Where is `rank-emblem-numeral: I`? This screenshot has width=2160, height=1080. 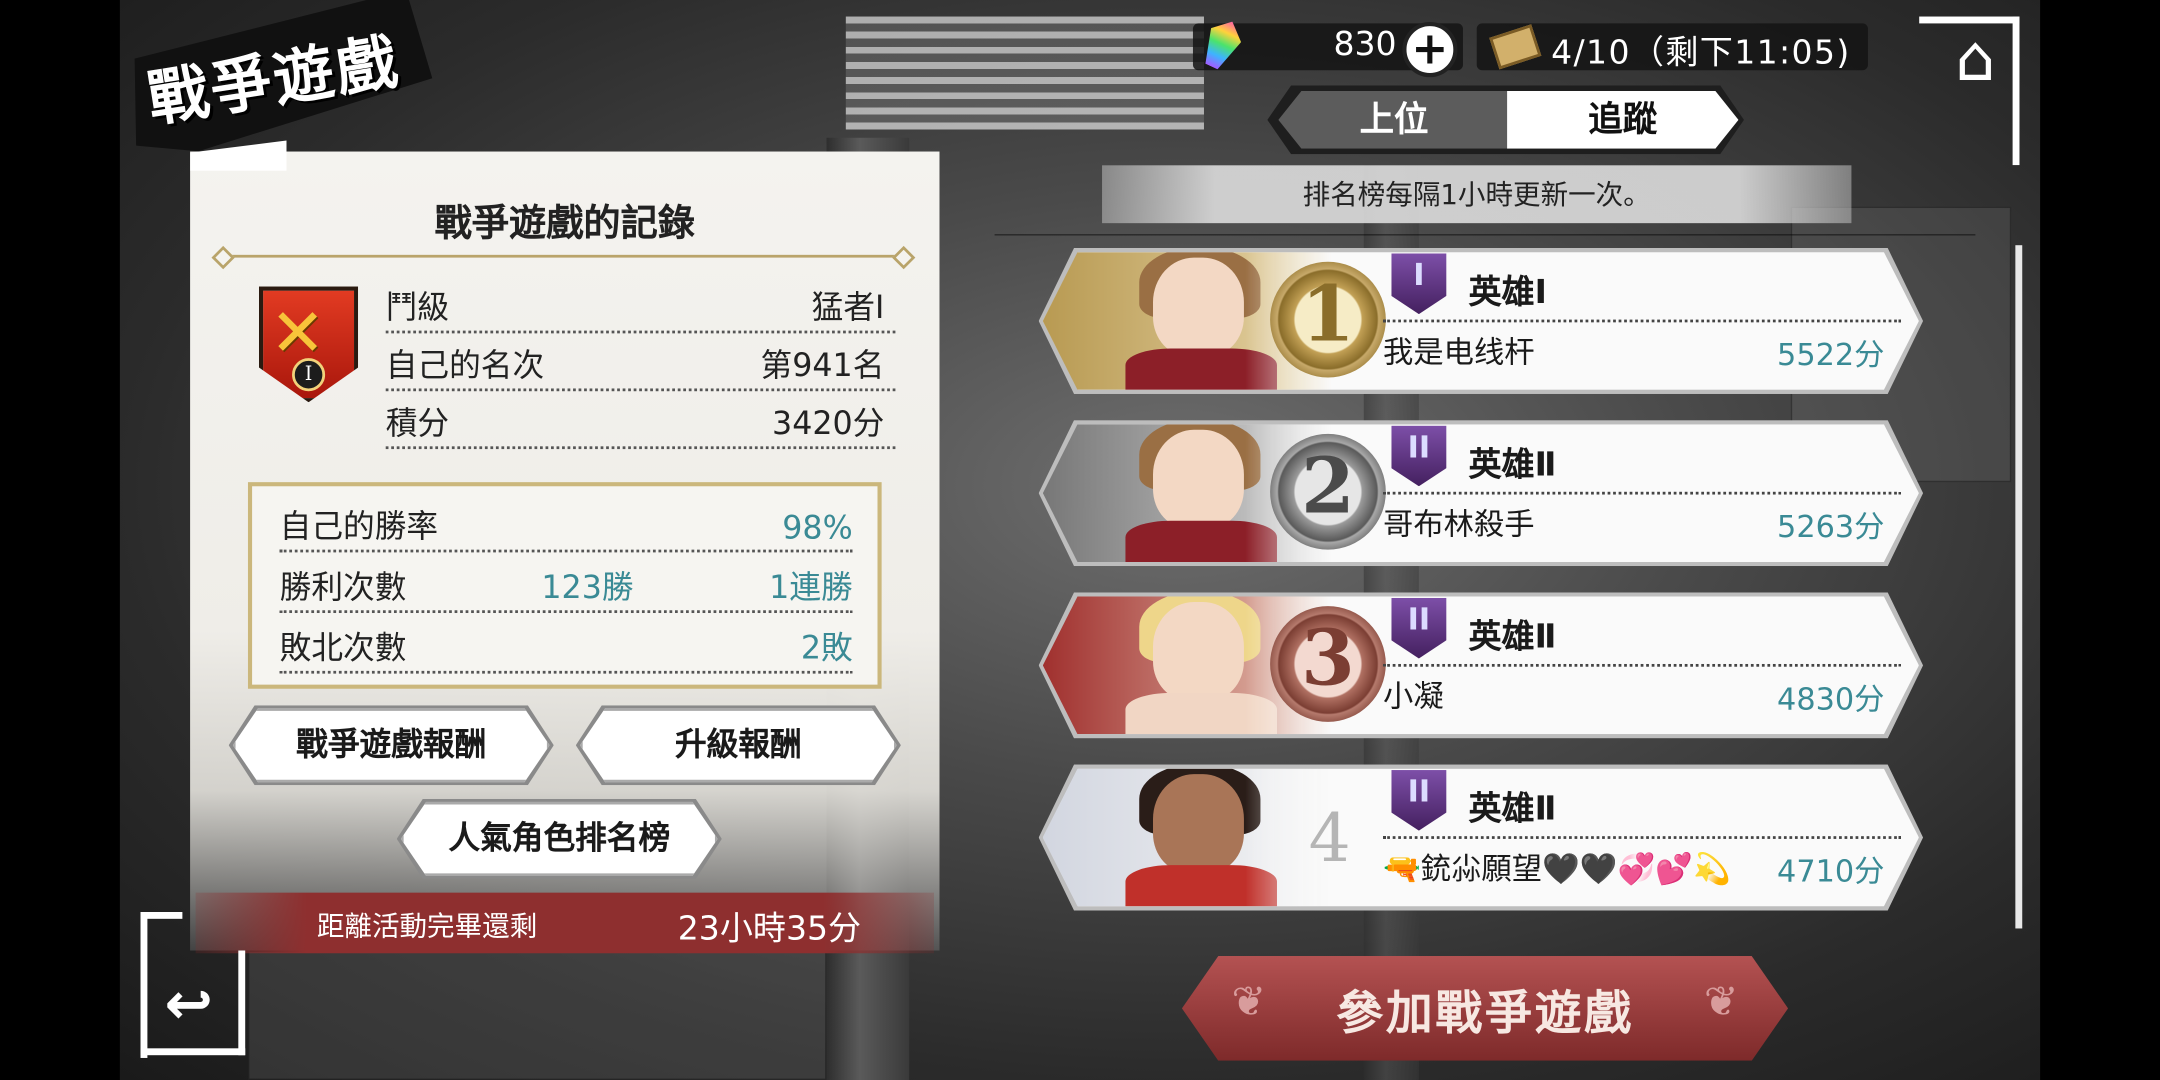 rank-emblem-numeral: I is located at coordinates (309, 375).